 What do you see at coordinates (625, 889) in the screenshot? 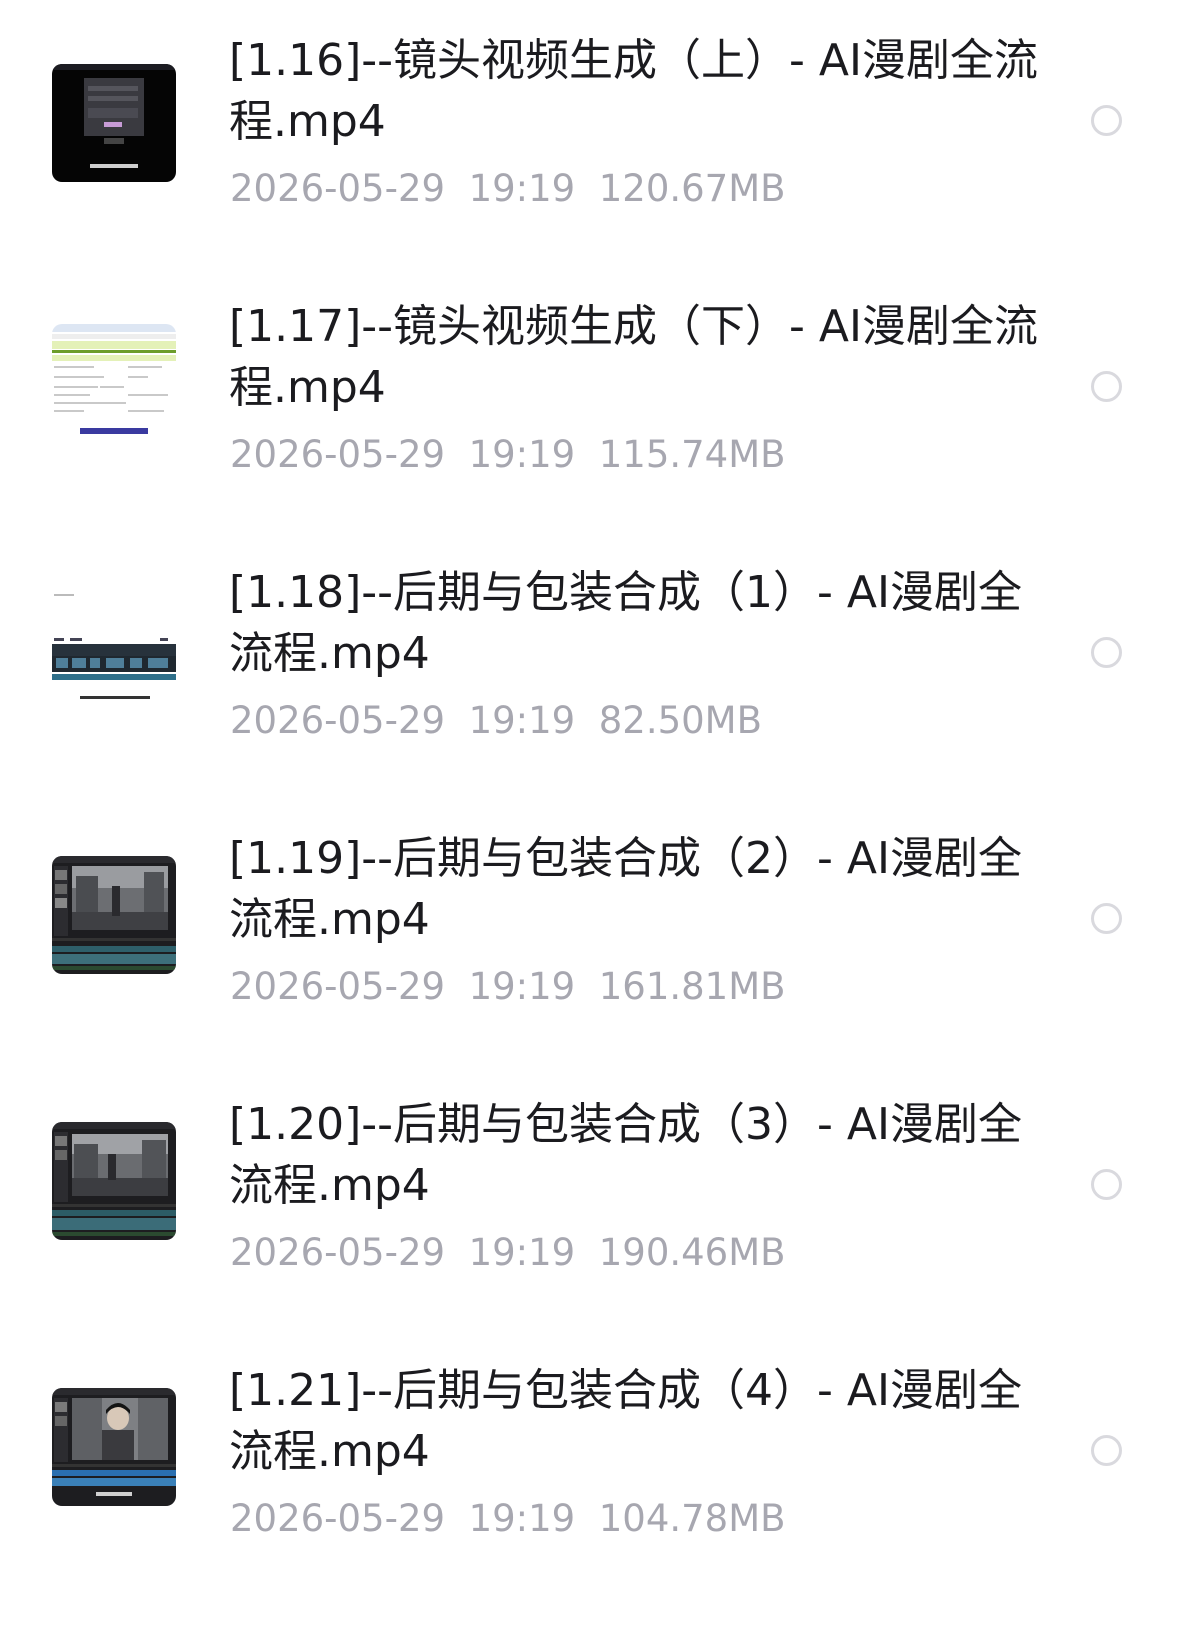
I see `file-name: [1.19]--后期与包装合成（2）- AI漫剧全流程.mp4` at bounding box center [625, 889].